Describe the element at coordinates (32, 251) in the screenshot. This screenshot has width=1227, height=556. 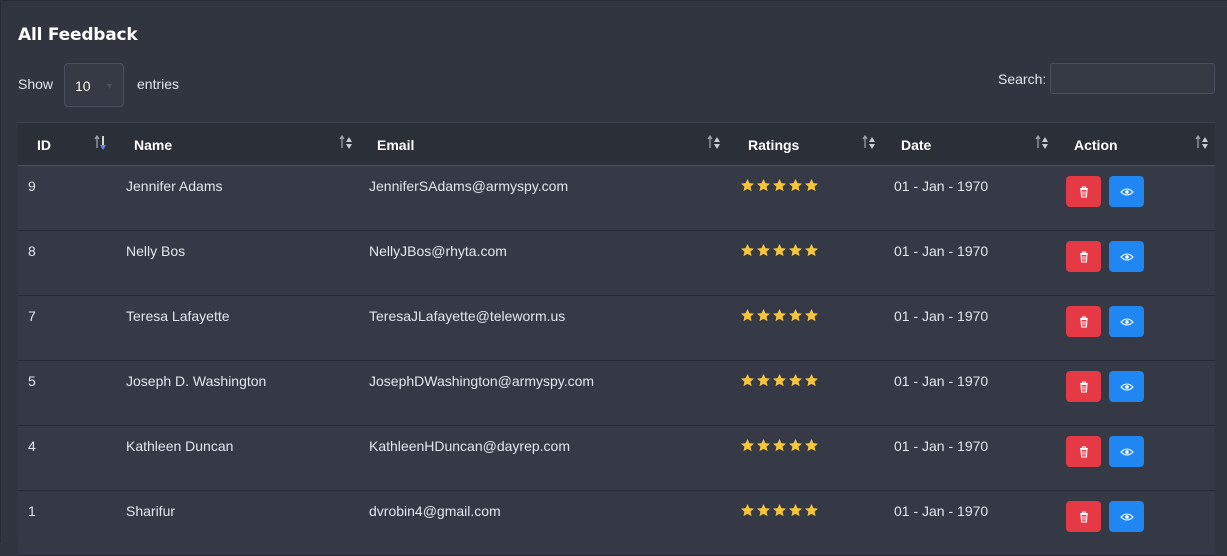
I see `cell-id: 8` at that location.